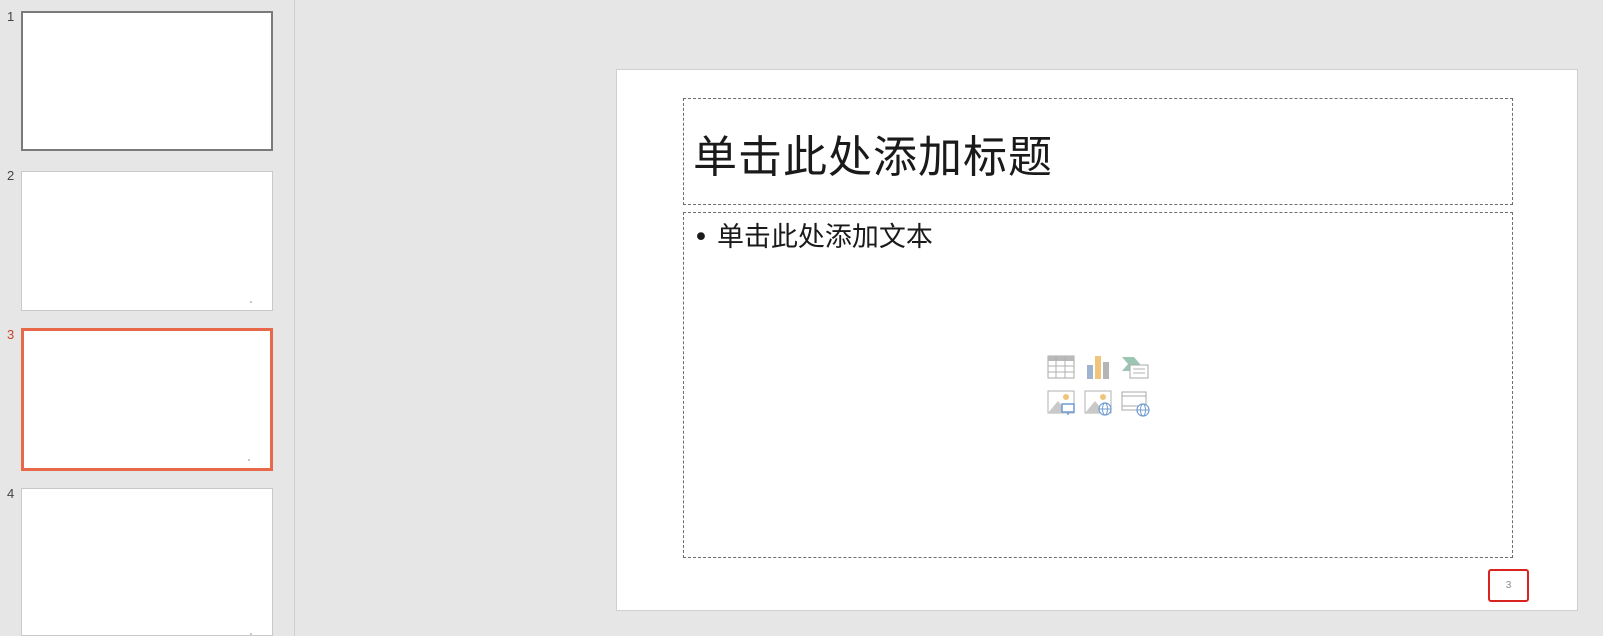 The height and width of the screenshot is (636, 1603). Describe the element at coordinates (1135, 403) in the screenshot. I see `video-icon` at that location.